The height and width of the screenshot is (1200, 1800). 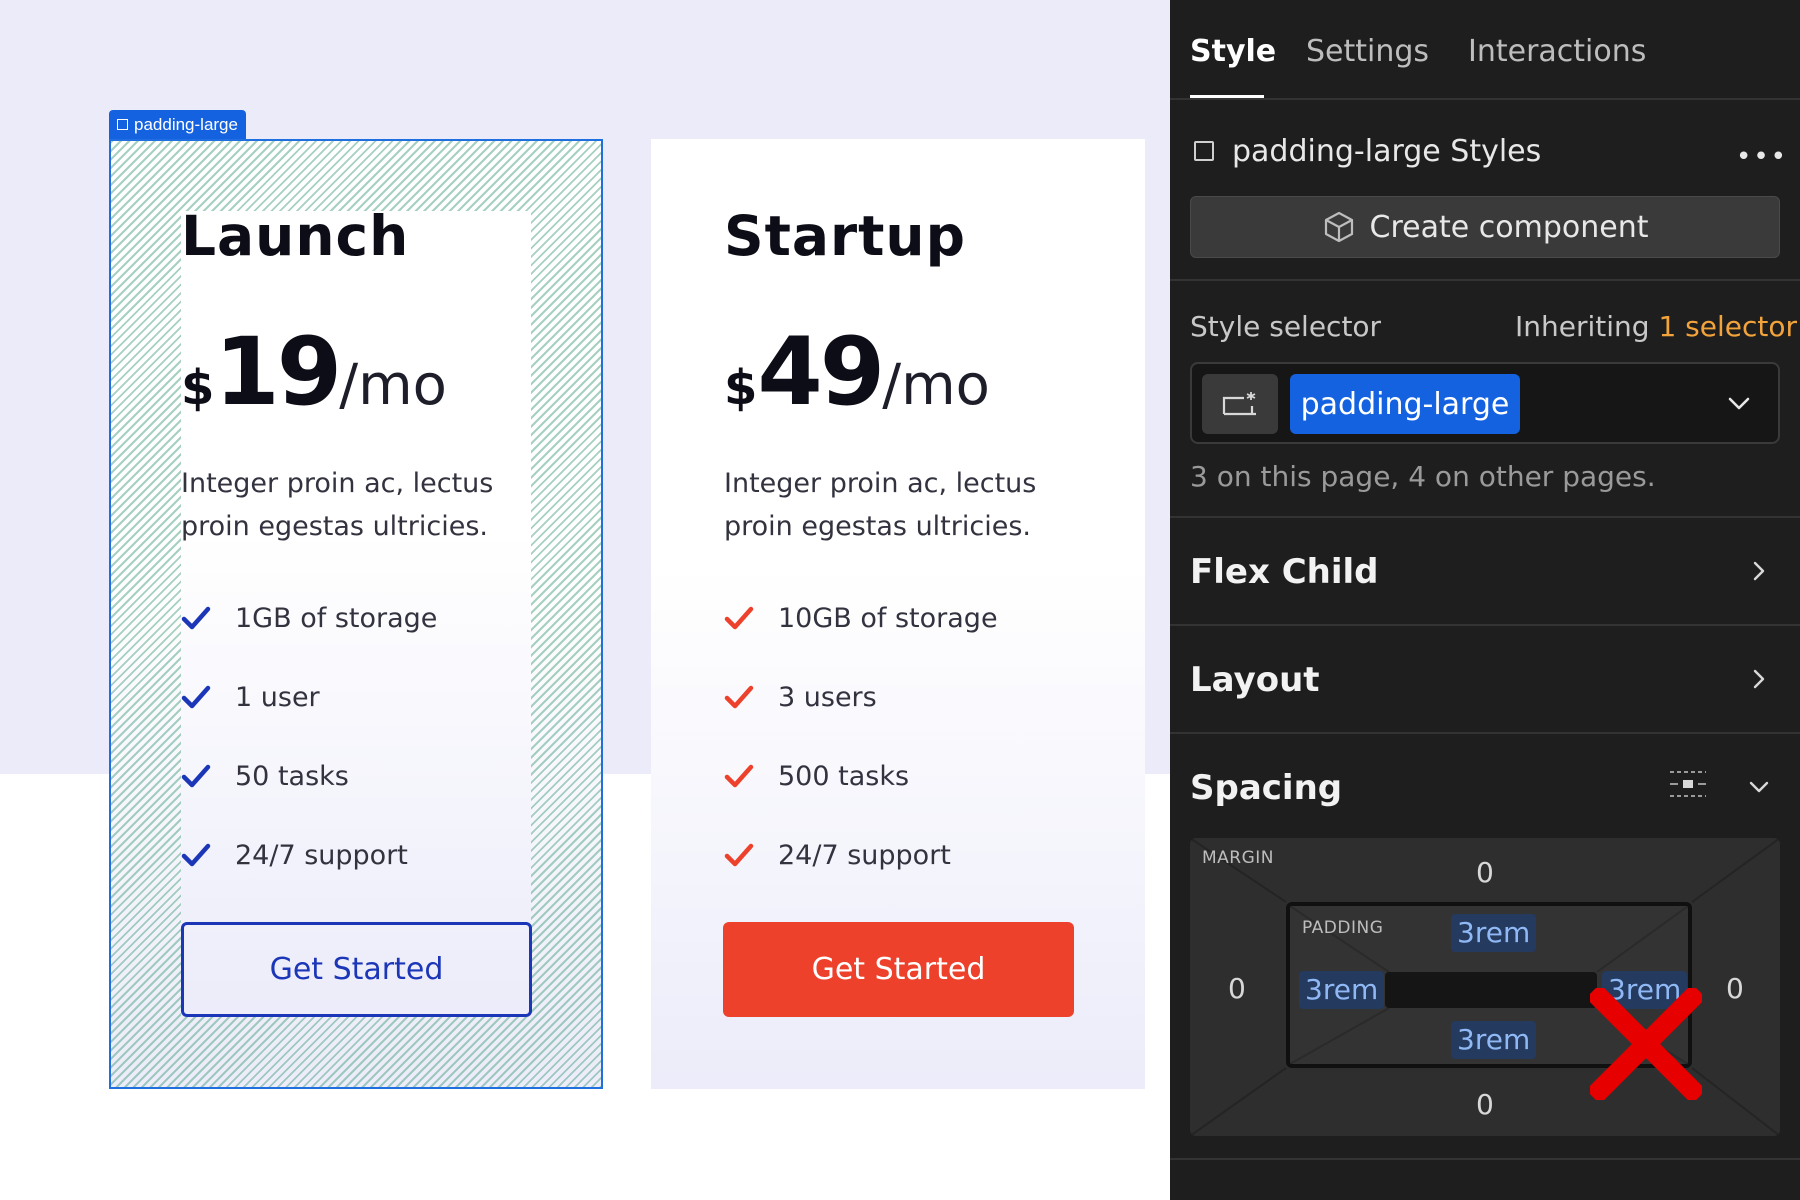 I want to click on element-state-icon, so click(x=1239, y=404).